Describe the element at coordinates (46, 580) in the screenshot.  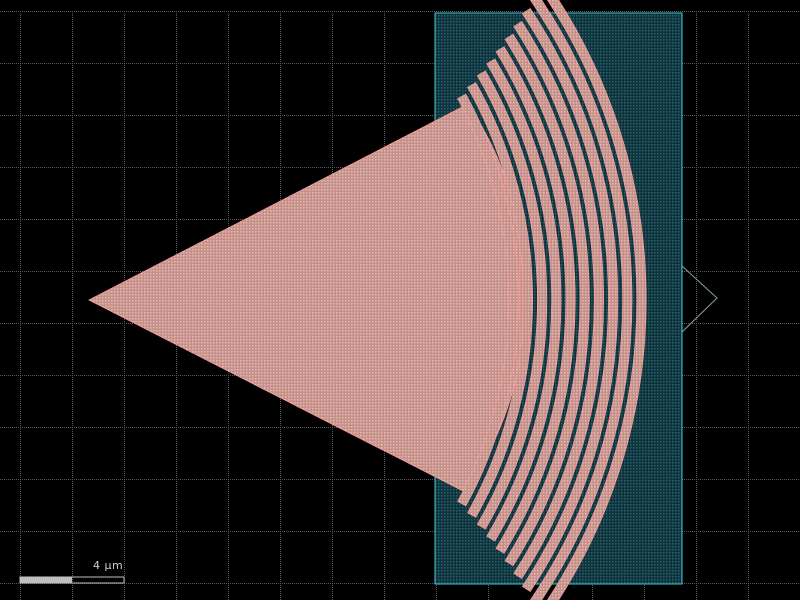
I see `scale-bar-filled` at that location.